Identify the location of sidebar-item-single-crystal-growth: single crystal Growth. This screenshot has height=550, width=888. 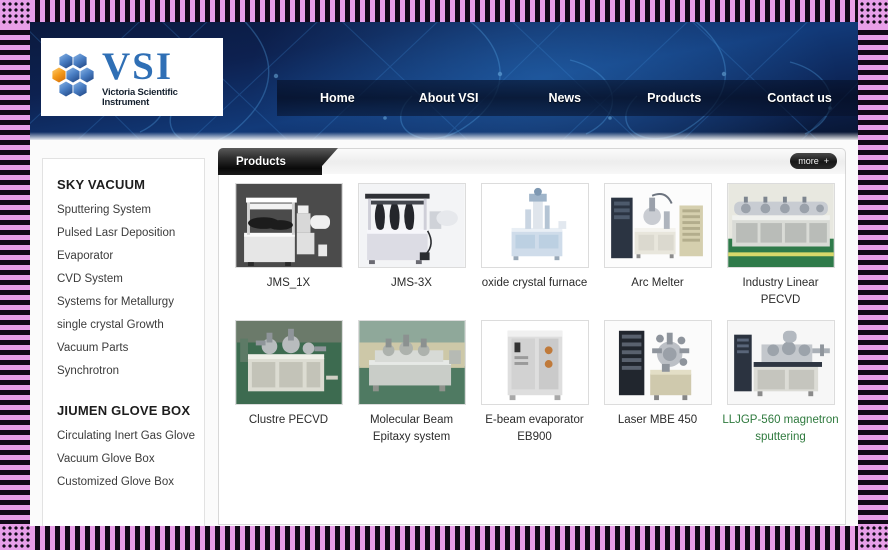
(130, 325).